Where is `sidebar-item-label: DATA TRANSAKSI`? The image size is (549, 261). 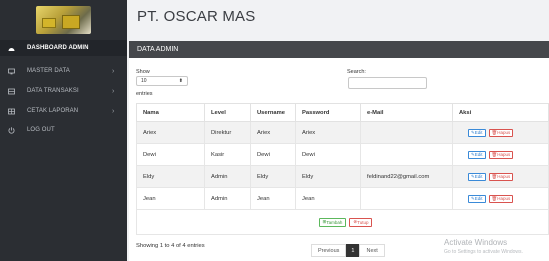 sidebar-item-label: DATA TRANSAKSI is located at coordinates (53, 91).